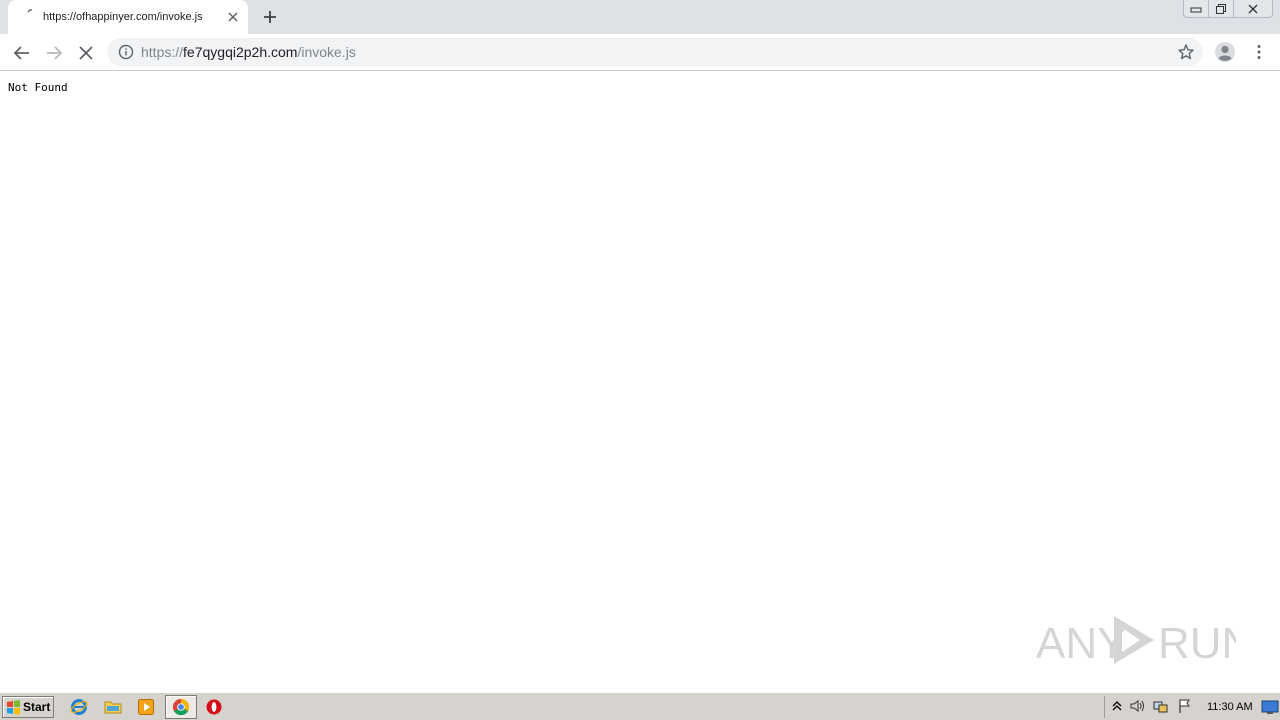 The width and height of the screenshot is (1280, 720). What do you see at coordinates (655, 52) in the screenshot?
I see `address-bar: https://fe7qygqi2p2h.com/invoke.js` at bounding box center [655, 52].